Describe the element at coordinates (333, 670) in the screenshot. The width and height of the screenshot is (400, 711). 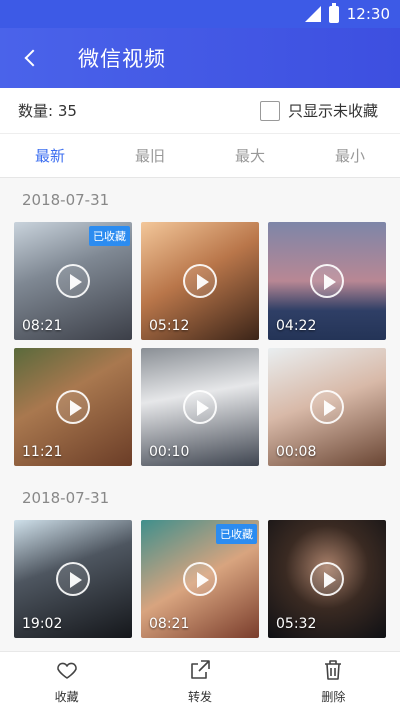
I see `trash-icon` at that location.